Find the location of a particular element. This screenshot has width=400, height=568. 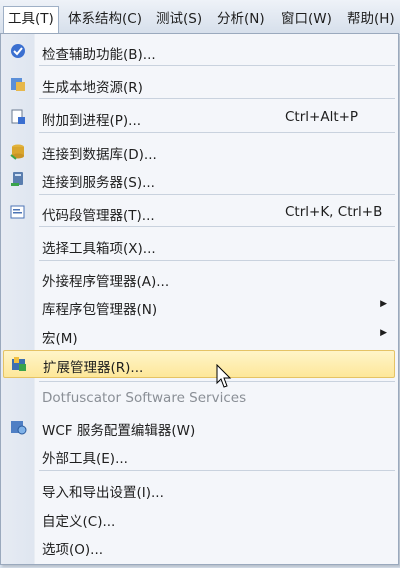

menu-item-library-package-manager: 库程序包管理器(N) ▶ is located at coordinates (199, 306).